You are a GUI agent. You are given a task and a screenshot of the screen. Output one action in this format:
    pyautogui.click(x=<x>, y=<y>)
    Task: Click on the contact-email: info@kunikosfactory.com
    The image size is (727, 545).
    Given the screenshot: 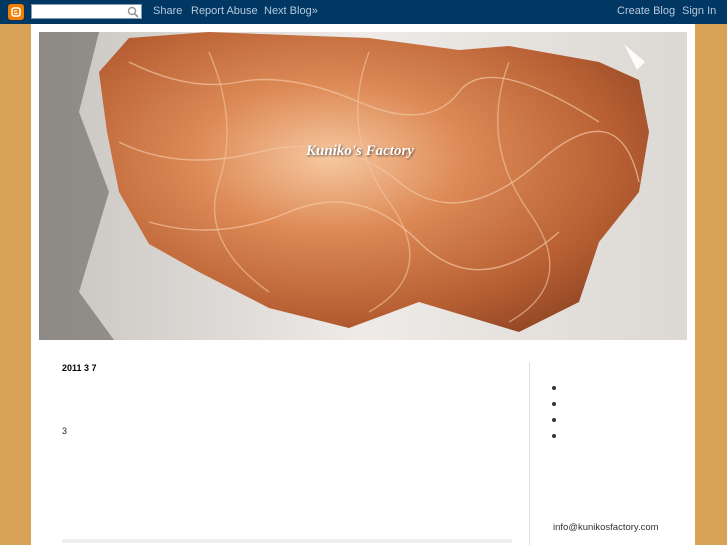 What is the action you would take?
    pyautogui.click(x=606, y=527)
    